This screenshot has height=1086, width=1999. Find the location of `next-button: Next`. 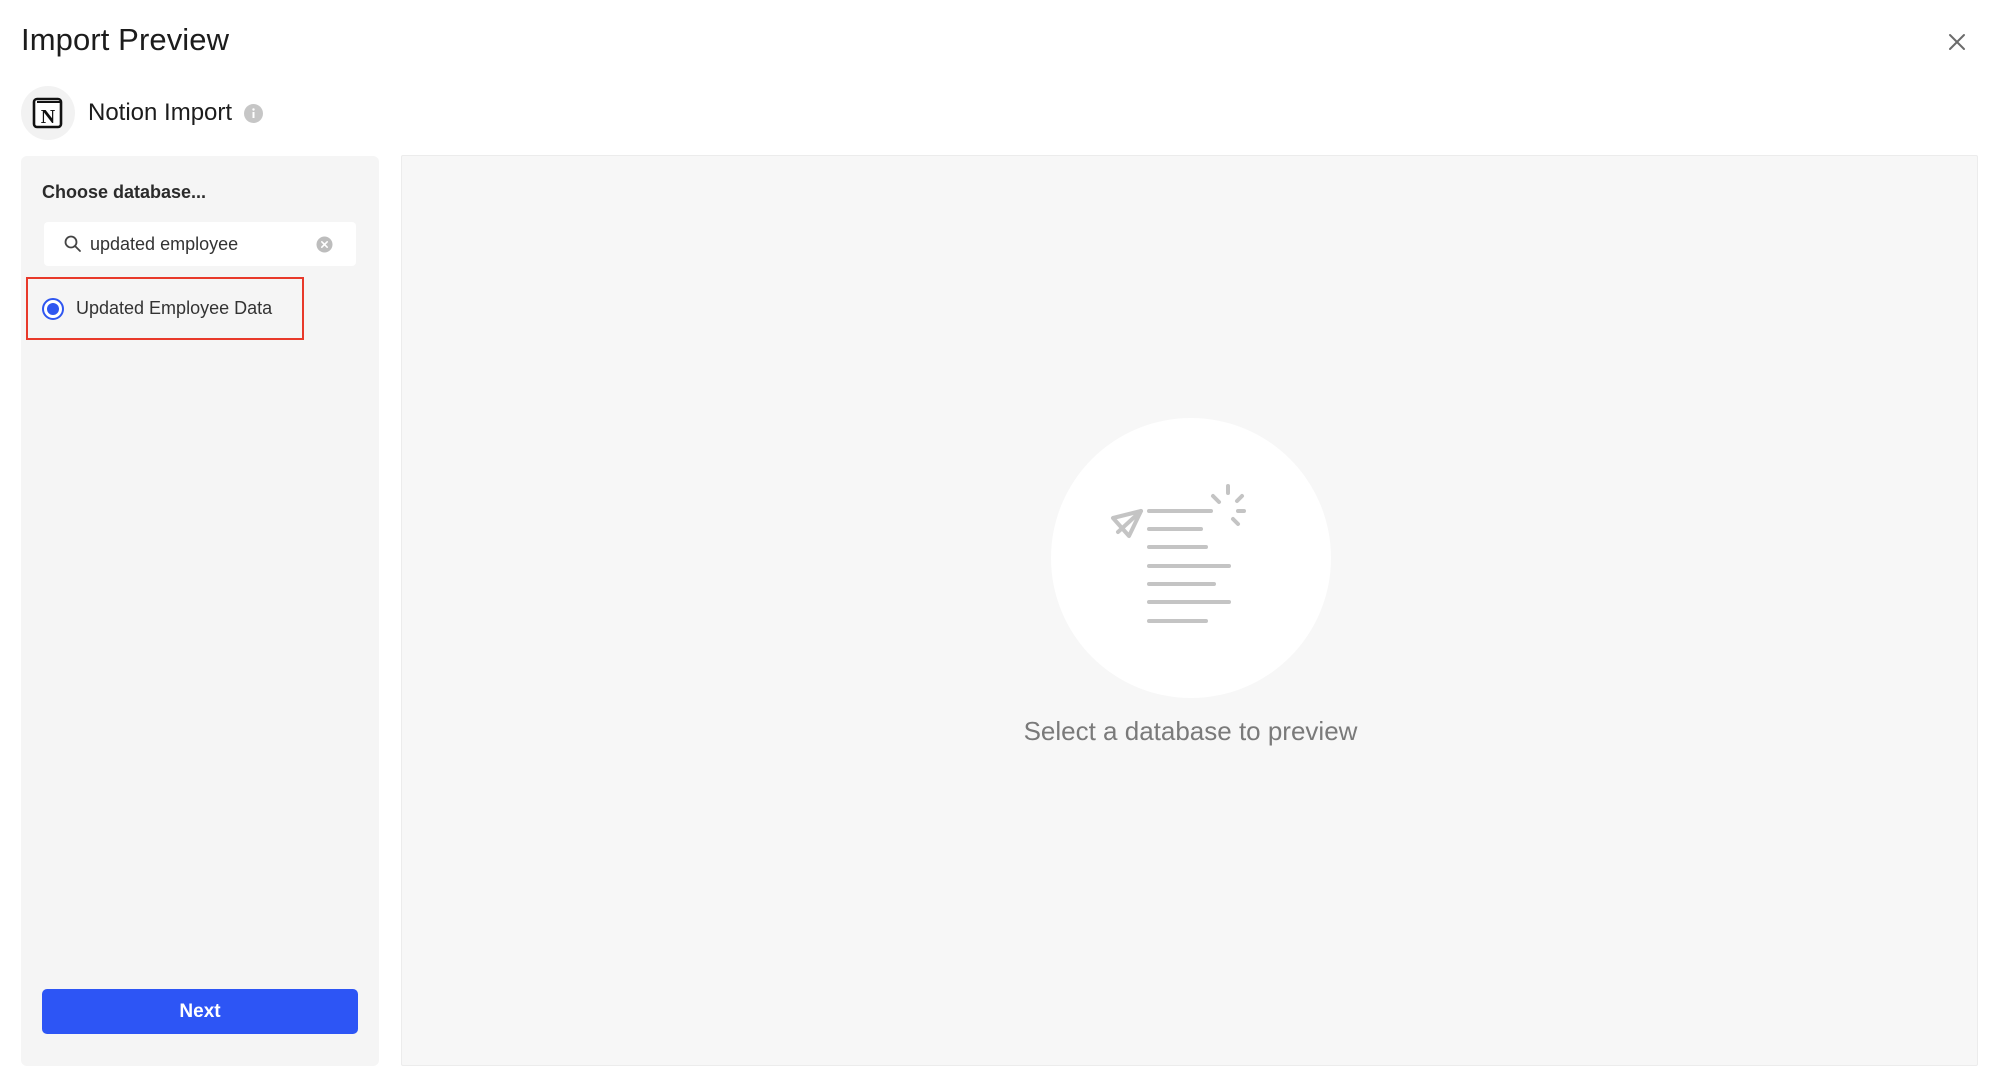

next-button: Next is located at coordinates (200, 1011).